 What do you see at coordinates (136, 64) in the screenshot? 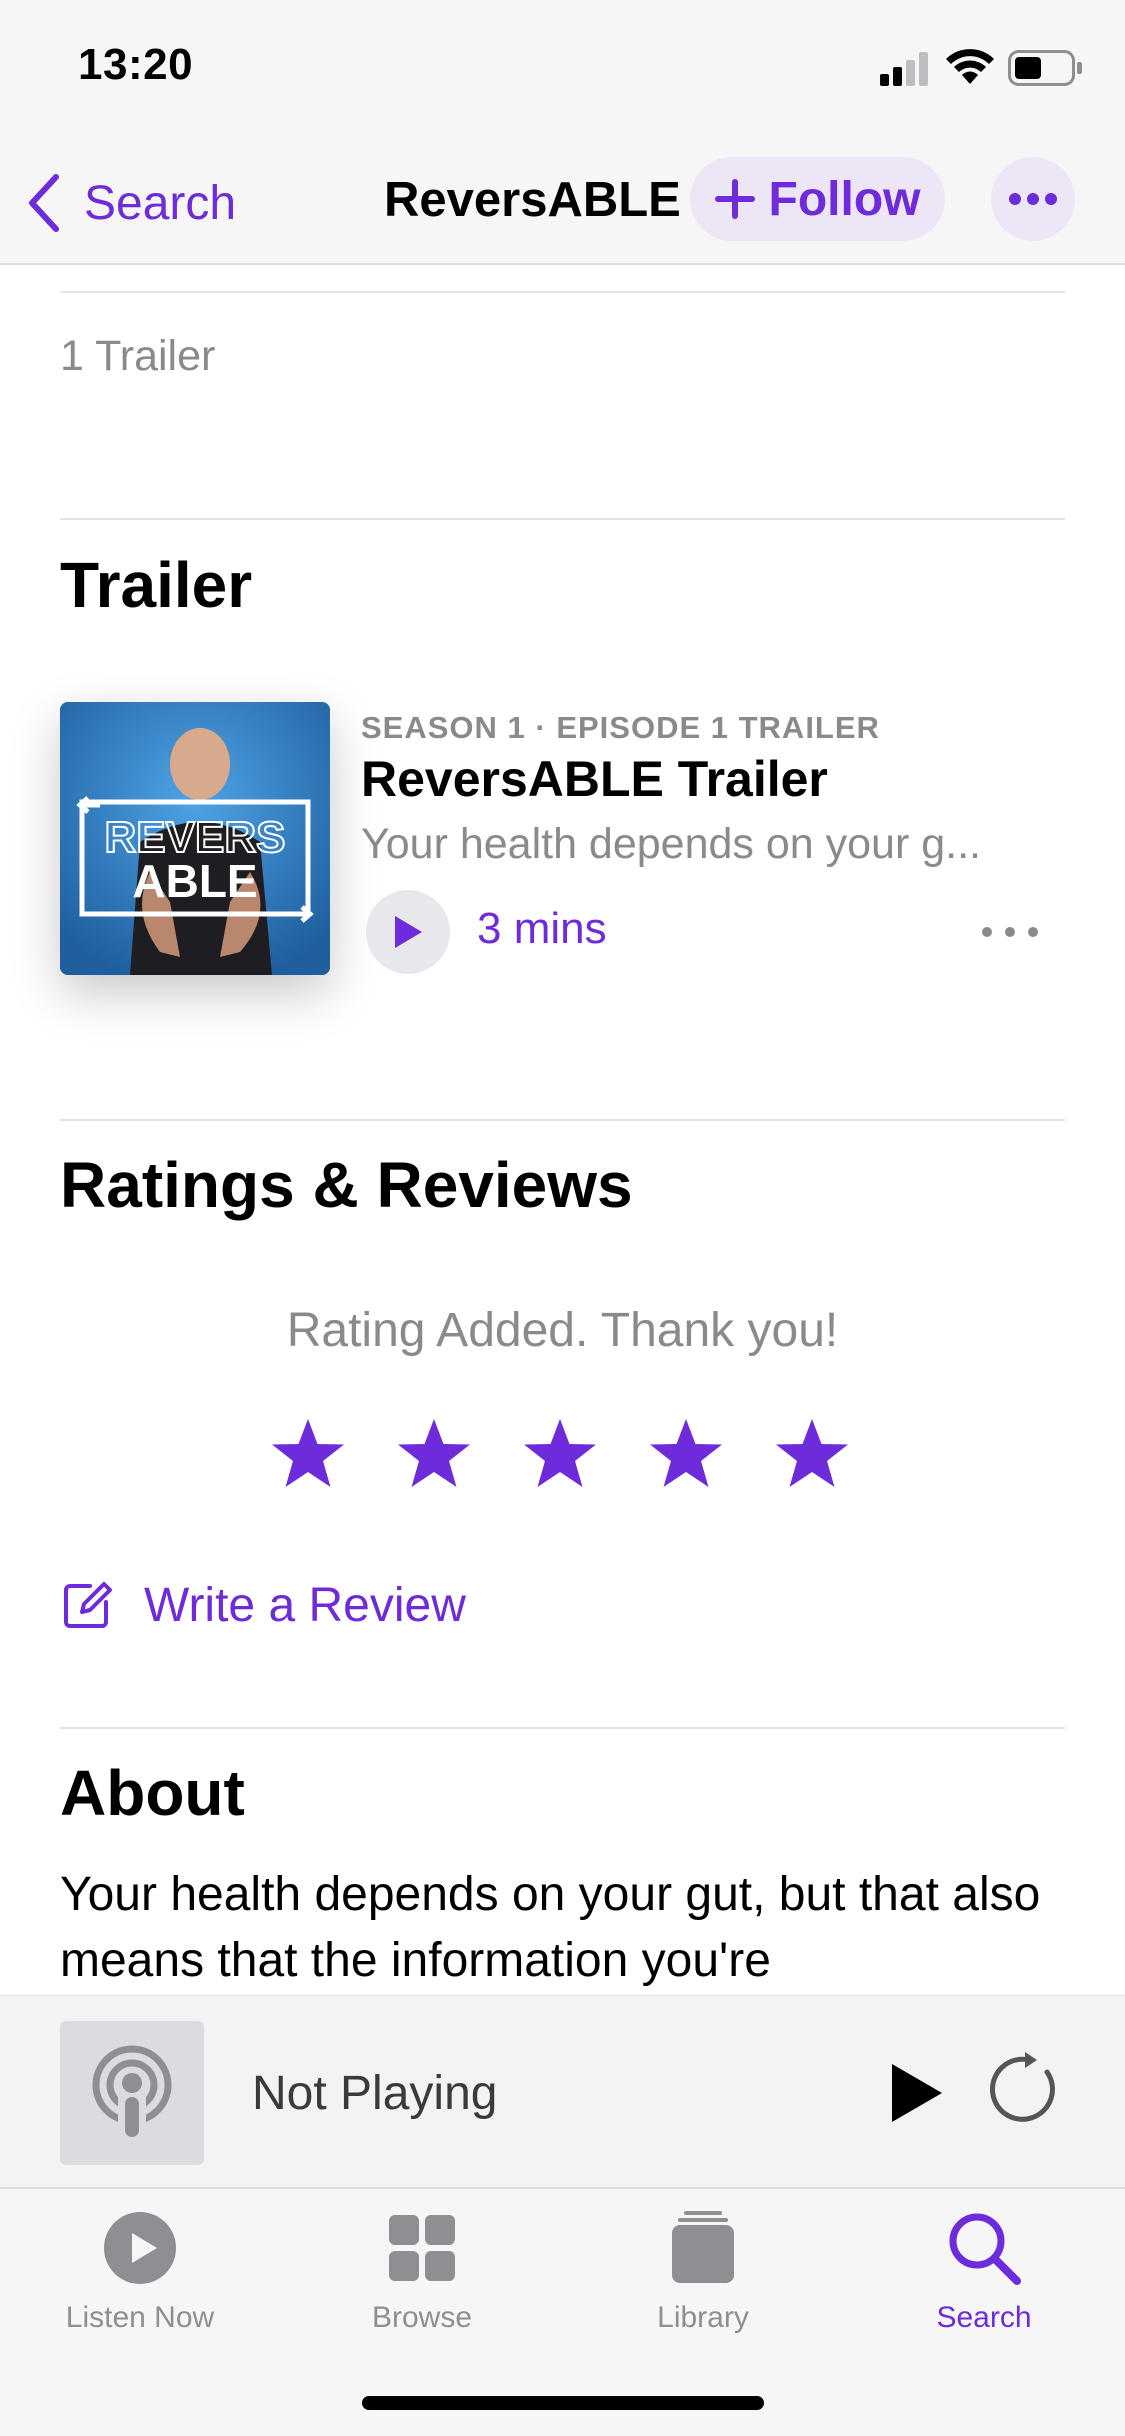
I see `status-time: 13:20` at bounding box center [136, 64].